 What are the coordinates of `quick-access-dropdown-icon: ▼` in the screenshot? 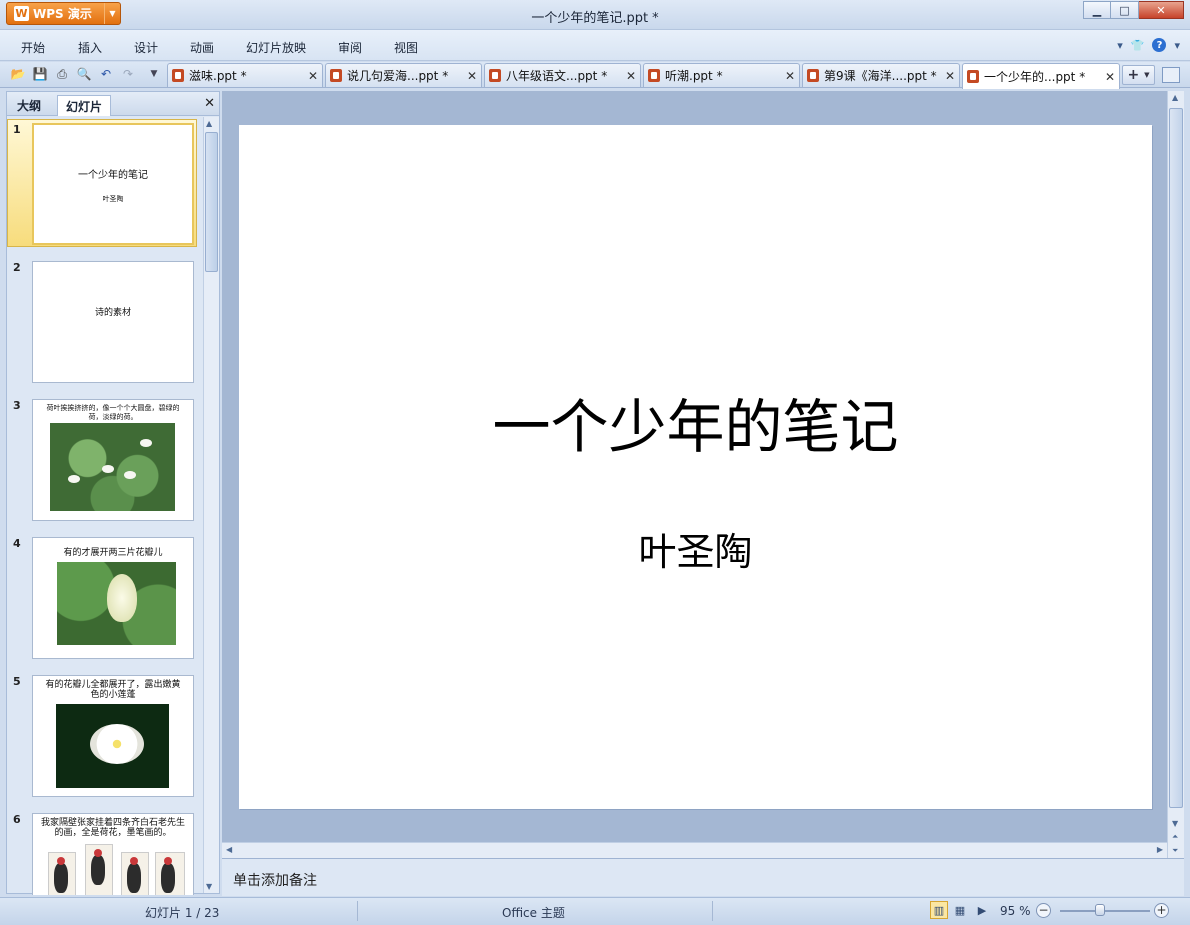 It's located at (154, 74).